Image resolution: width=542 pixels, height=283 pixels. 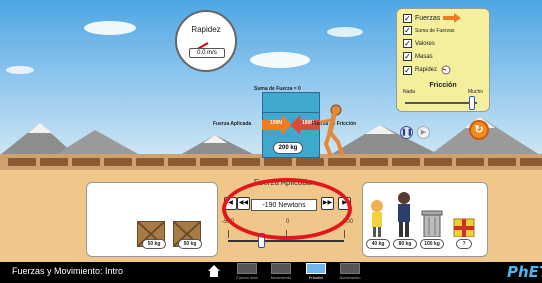 What do you see at coordinates (288, 148) in the screenshot?
I see `object-mass-tag: 200 kg` at bounding box center [288, 148].